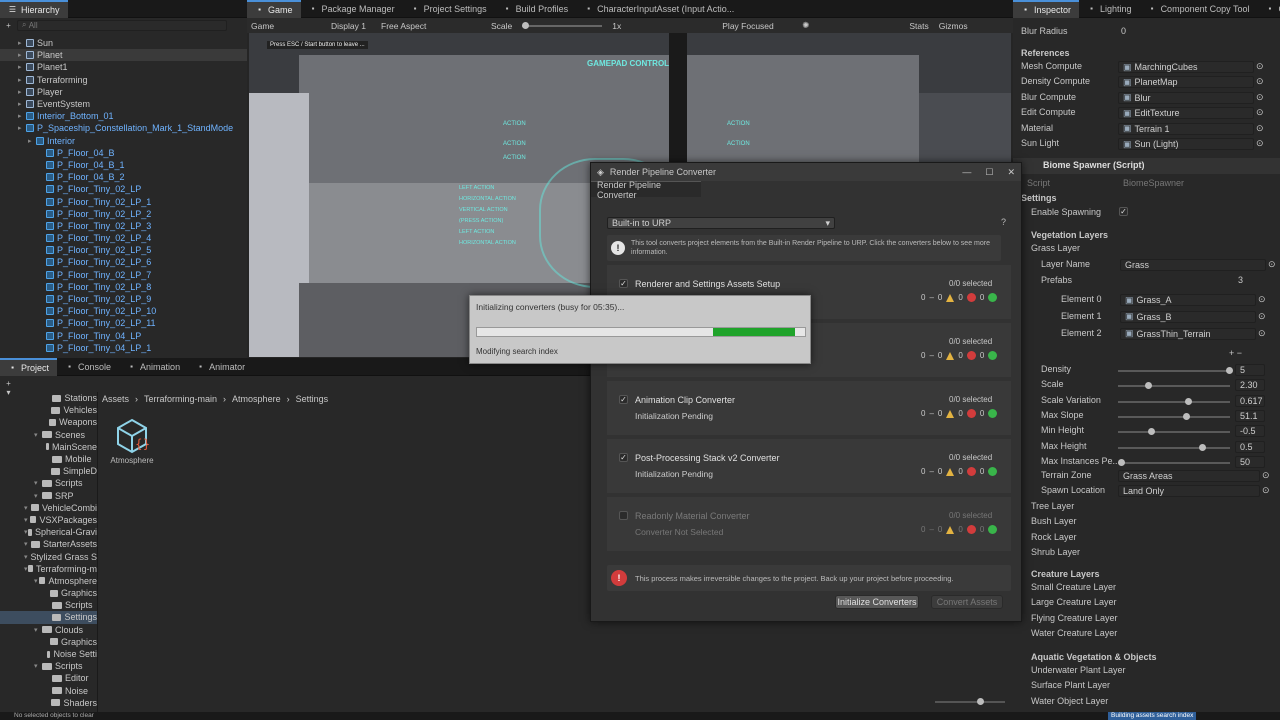 This screenshot has height=720, width=1280. What do you see at coordinates (256, 399) in the screenshot?
I see `breadcrumb-item: Atmosphere` at bounding box center [256, 399].